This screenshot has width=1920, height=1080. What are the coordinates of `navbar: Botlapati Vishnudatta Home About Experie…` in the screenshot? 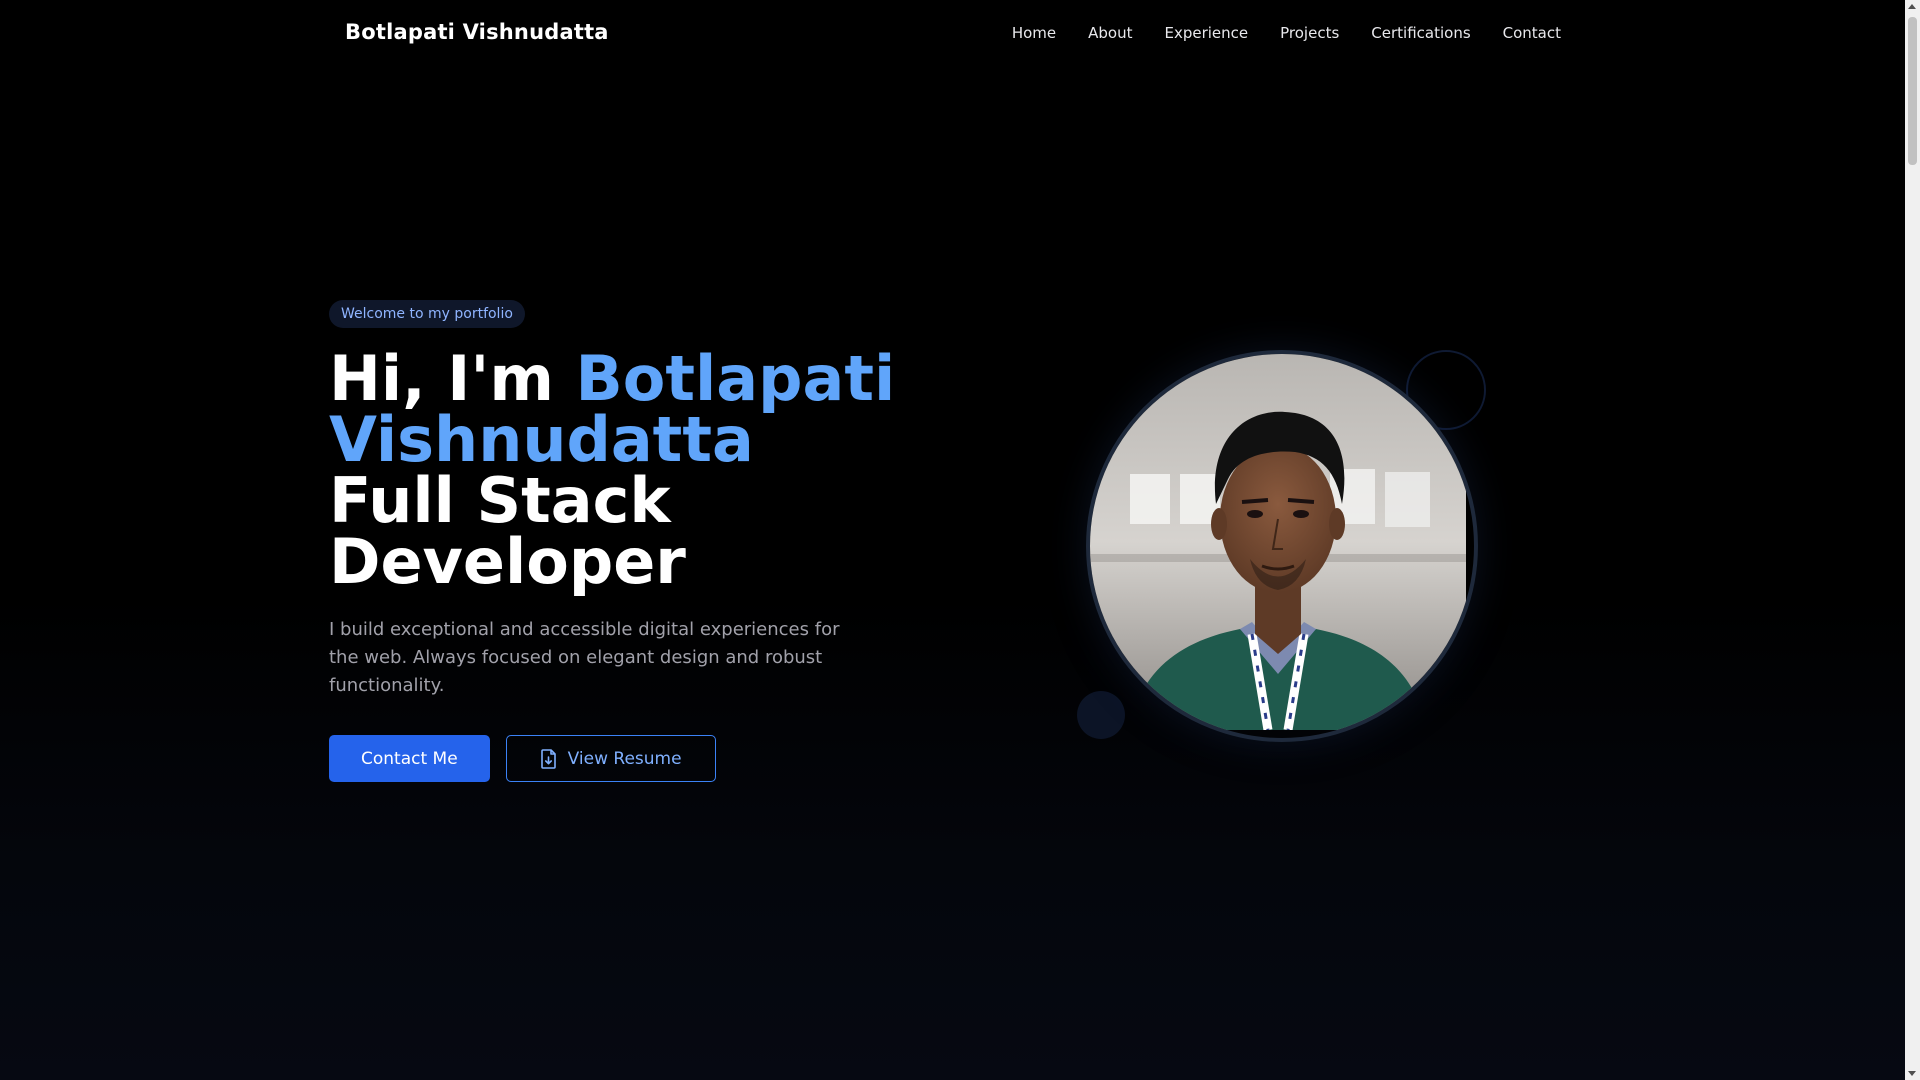 It's located at (952, 34).